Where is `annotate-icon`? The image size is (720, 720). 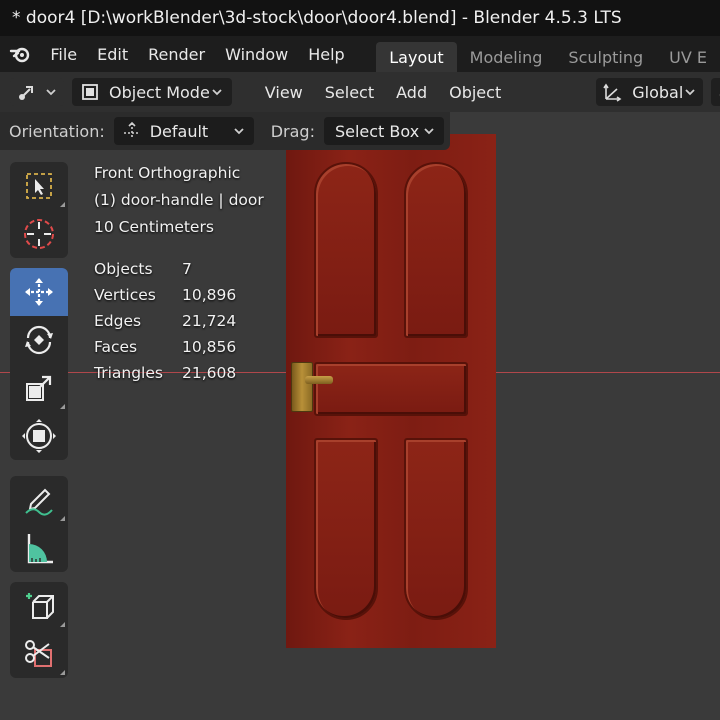
annotate-icon is located at coordinates (39, 502).